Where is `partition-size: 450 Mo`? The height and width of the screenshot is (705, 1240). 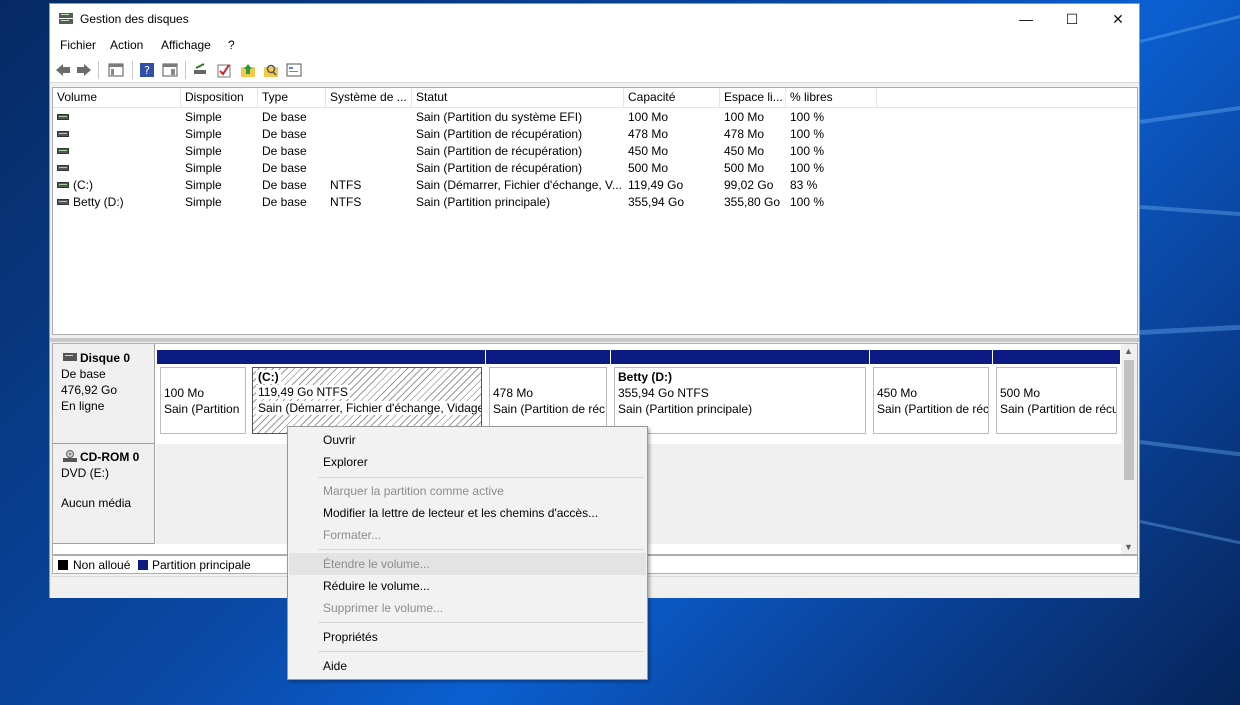 partition-size: 450 Mo is located at coordinates (897, 393).